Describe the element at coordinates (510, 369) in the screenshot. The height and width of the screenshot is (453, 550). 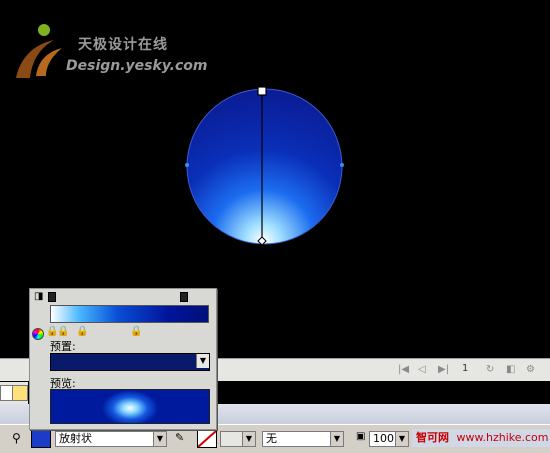
I see `onion-skin-icon: ◧` at that location.